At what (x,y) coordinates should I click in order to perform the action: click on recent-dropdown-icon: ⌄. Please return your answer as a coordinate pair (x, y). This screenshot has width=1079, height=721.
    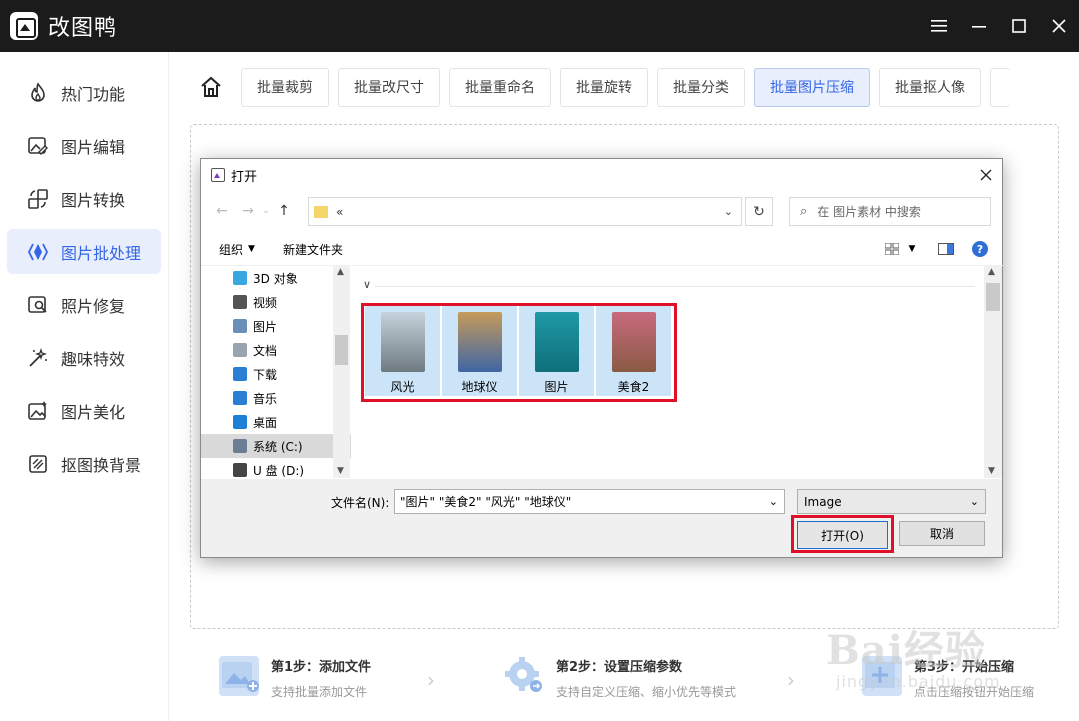
    Looking at the image, I should click on (266, 211).